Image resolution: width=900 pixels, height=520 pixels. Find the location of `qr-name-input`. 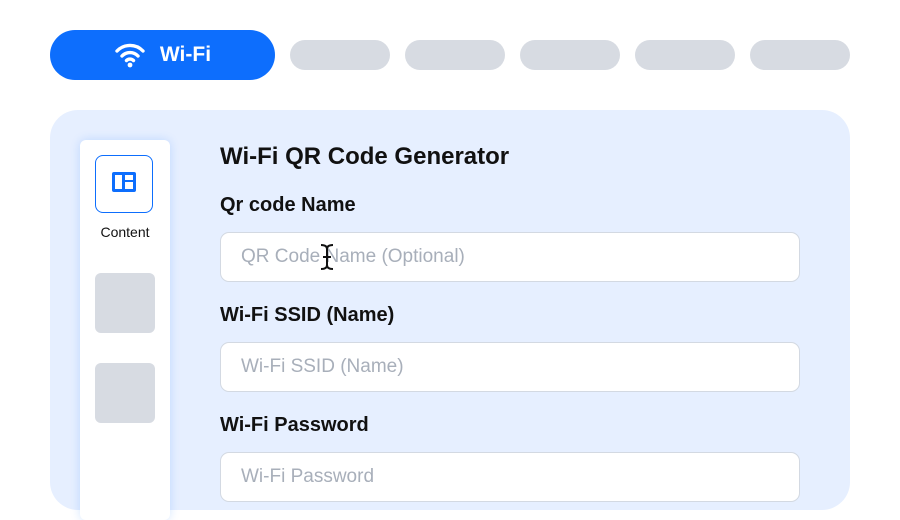

qr-name-input is located at coordinates (510, 257).